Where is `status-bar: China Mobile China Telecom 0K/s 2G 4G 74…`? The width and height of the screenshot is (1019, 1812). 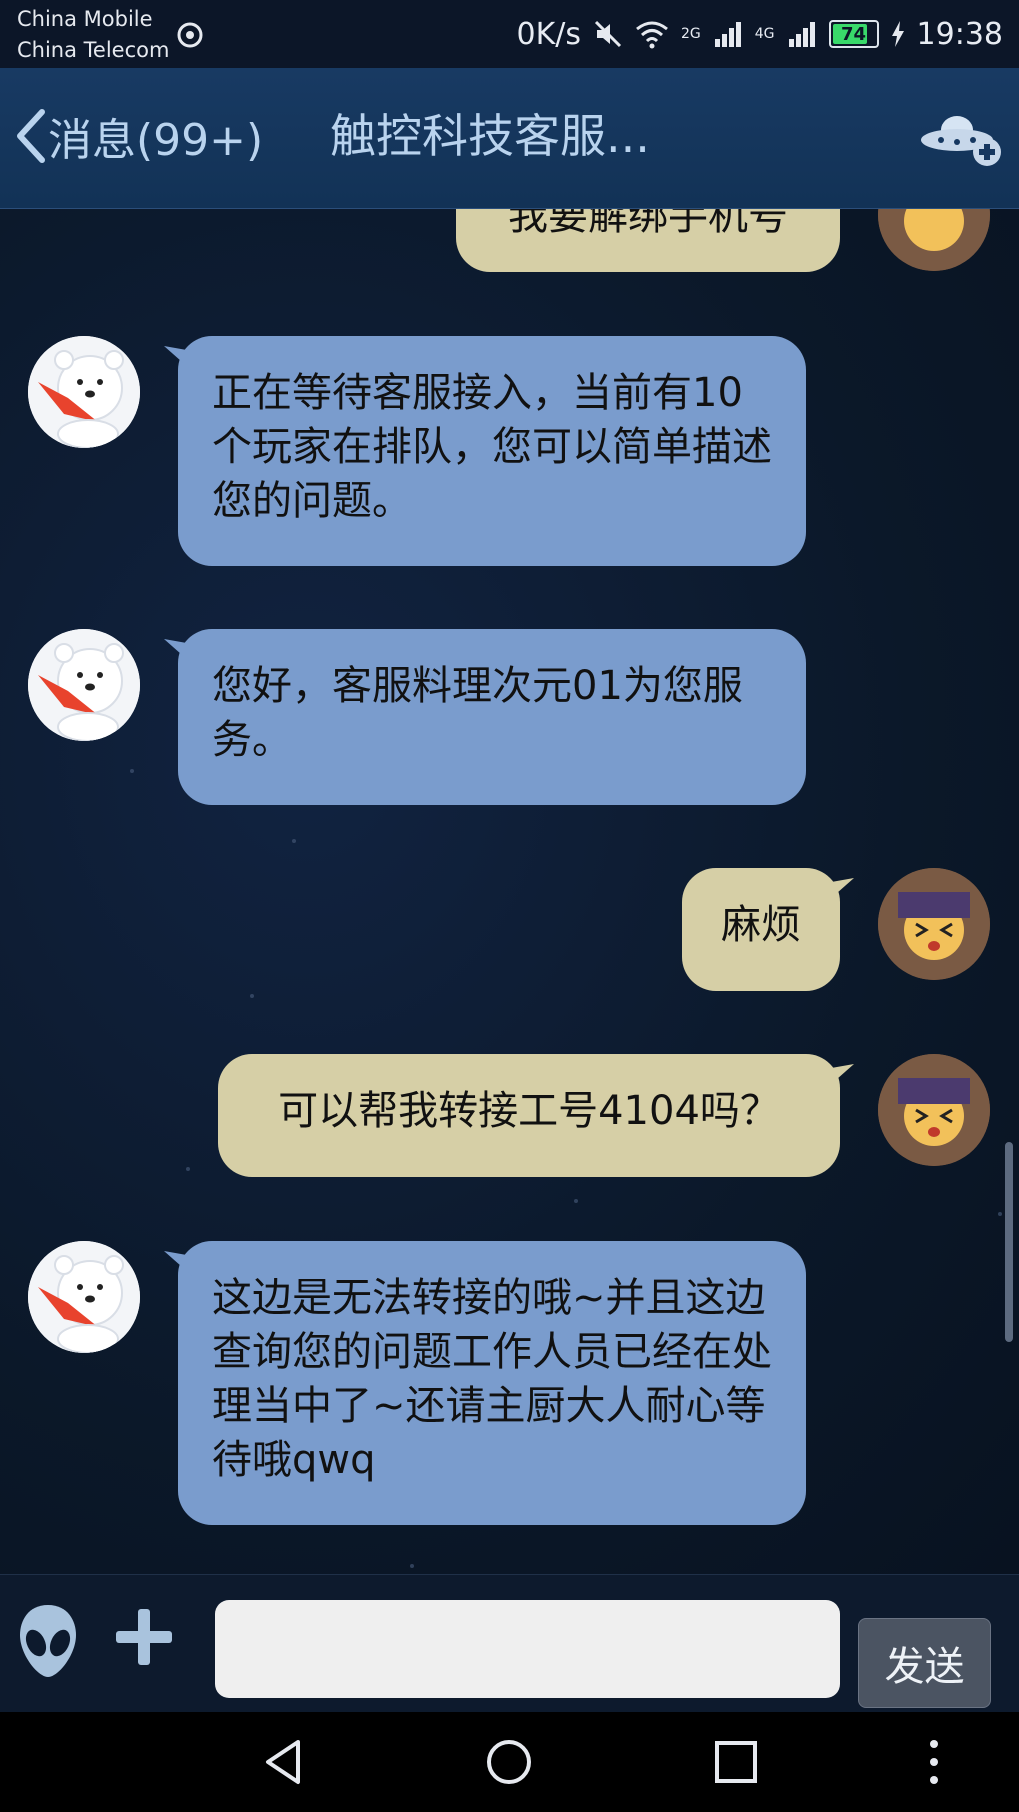 status-bar: China Mobile China Telecom 0K/s 2G 4G 74… is located at coordinates (509, 34).